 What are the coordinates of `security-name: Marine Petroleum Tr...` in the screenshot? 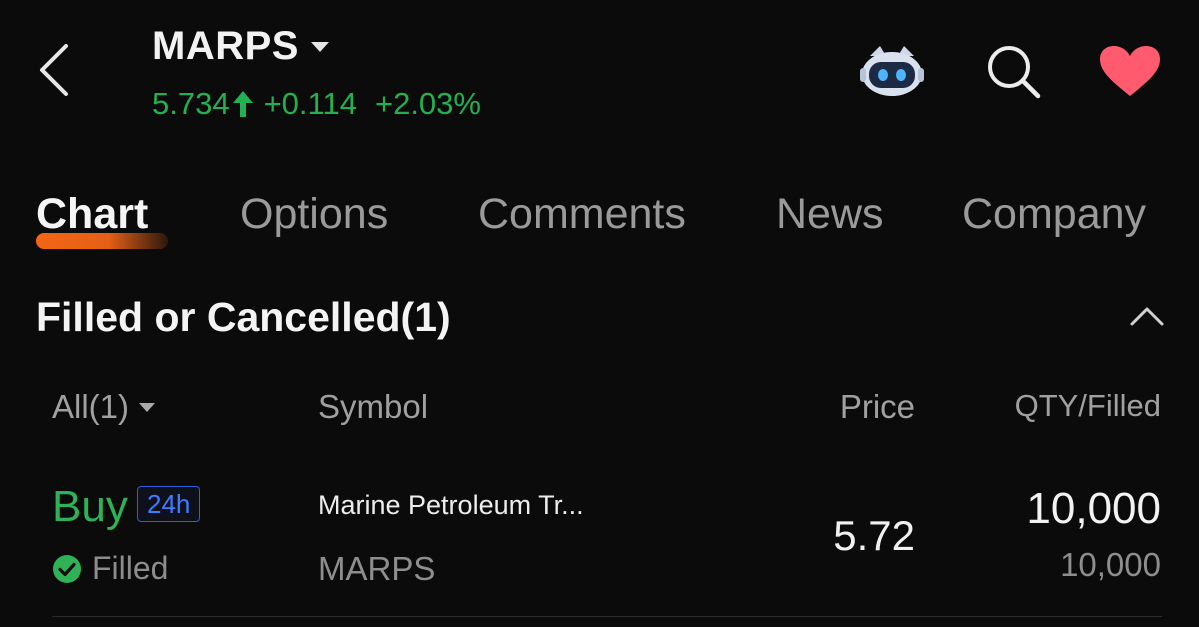 It's located at (451, 505).